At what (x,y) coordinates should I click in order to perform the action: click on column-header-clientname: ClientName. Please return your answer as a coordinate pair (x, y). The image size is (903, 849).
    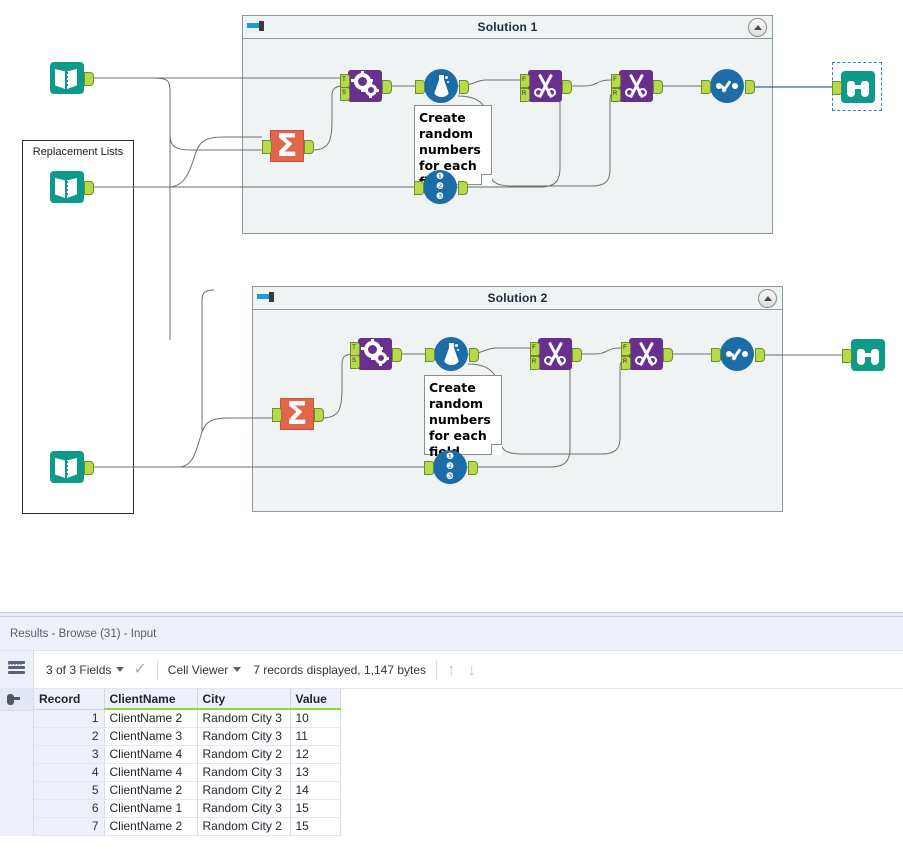
    Looking at the image, I should click on (151, 699).